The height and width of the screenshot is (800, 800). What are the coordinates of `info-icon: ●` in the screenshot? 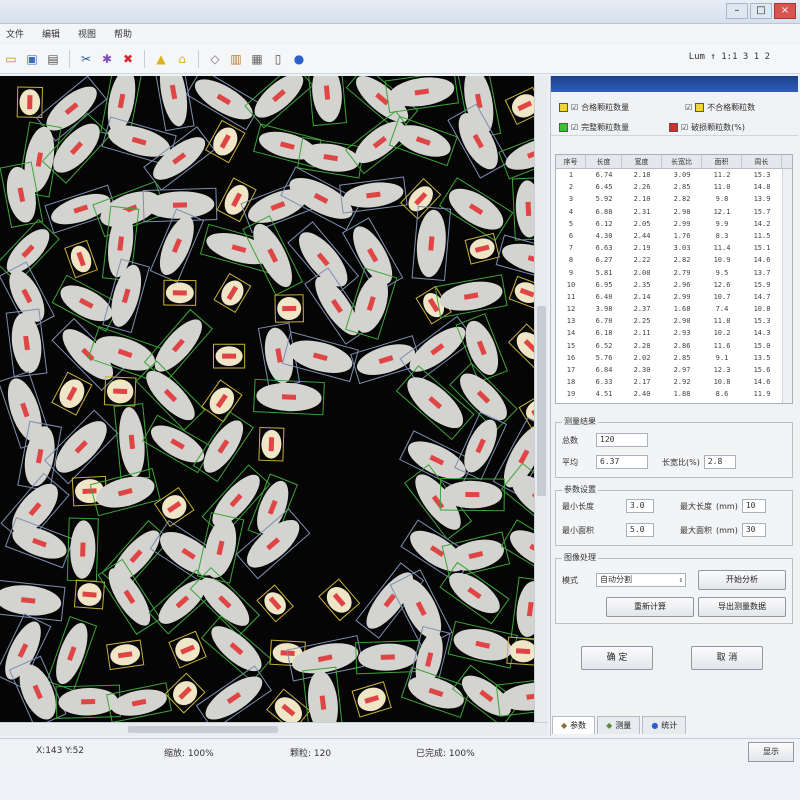 It's located at (299, 59).